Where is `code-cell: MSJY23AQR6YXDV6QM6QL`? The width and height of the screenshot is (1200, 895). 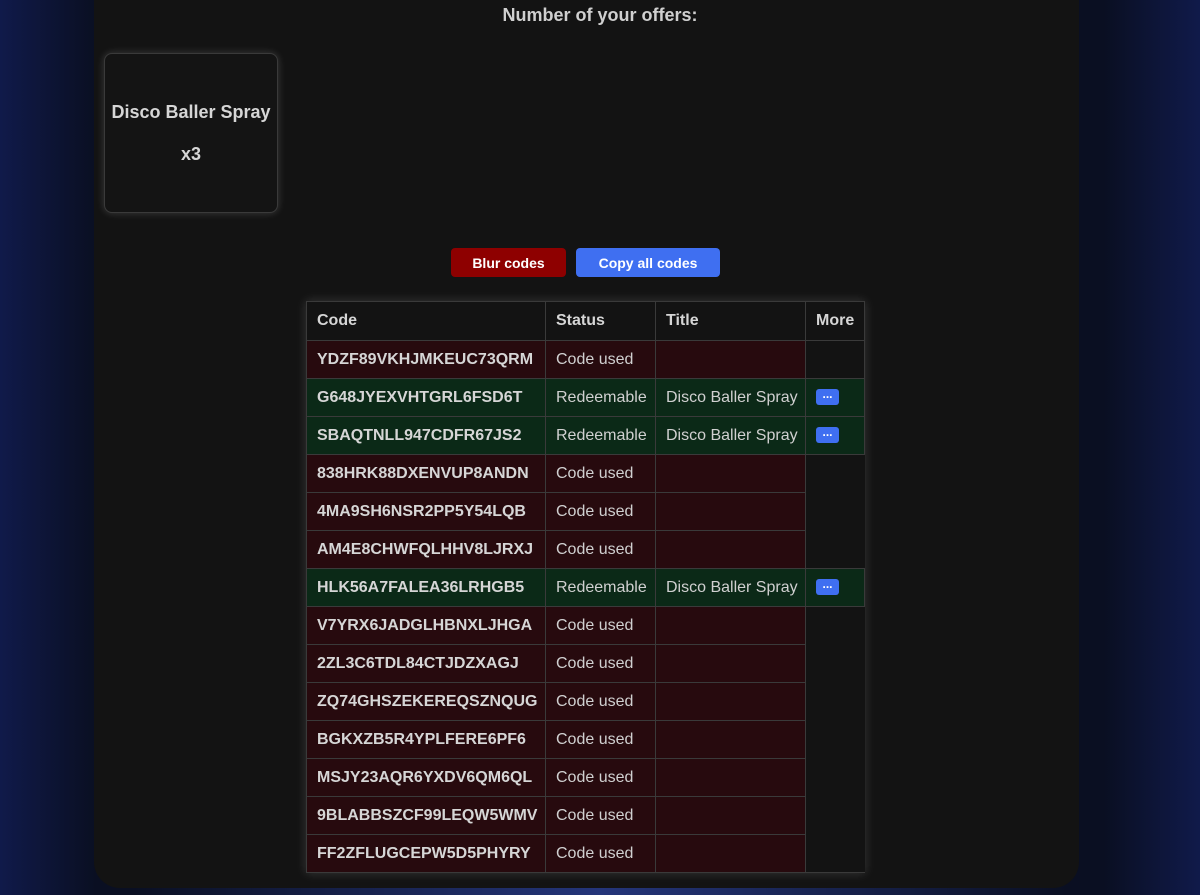
code-cell: MSJY23AQR6YXDV6QM6QL is located at coordinates (426, 777).